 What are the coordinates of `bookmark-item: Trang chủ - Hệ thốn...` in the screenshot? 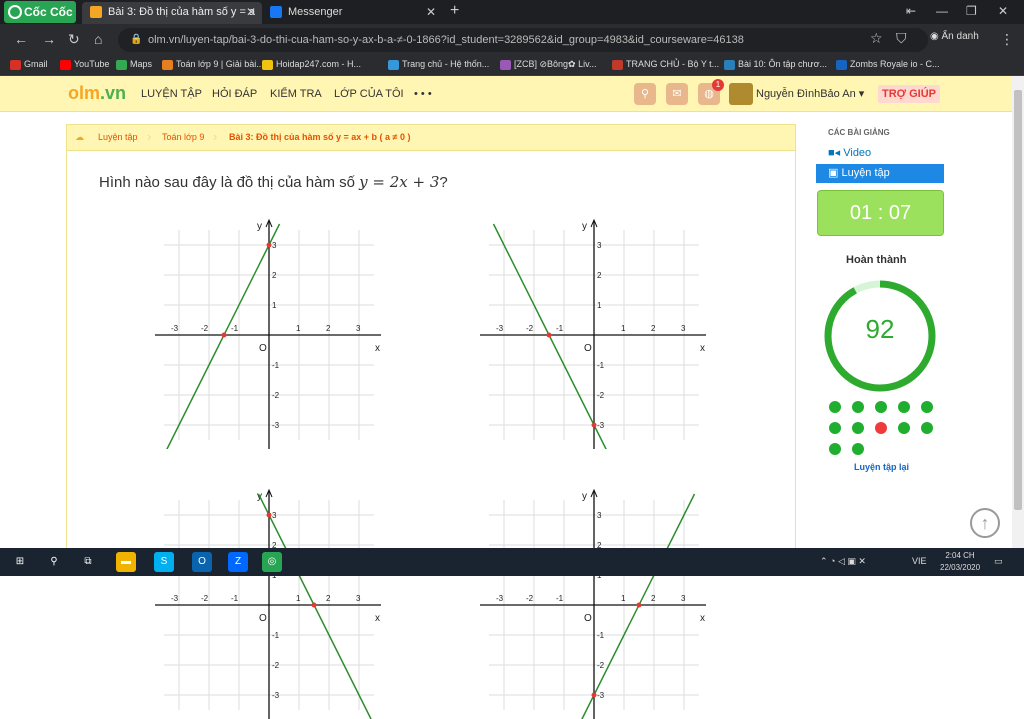 It's located at (438, 64).